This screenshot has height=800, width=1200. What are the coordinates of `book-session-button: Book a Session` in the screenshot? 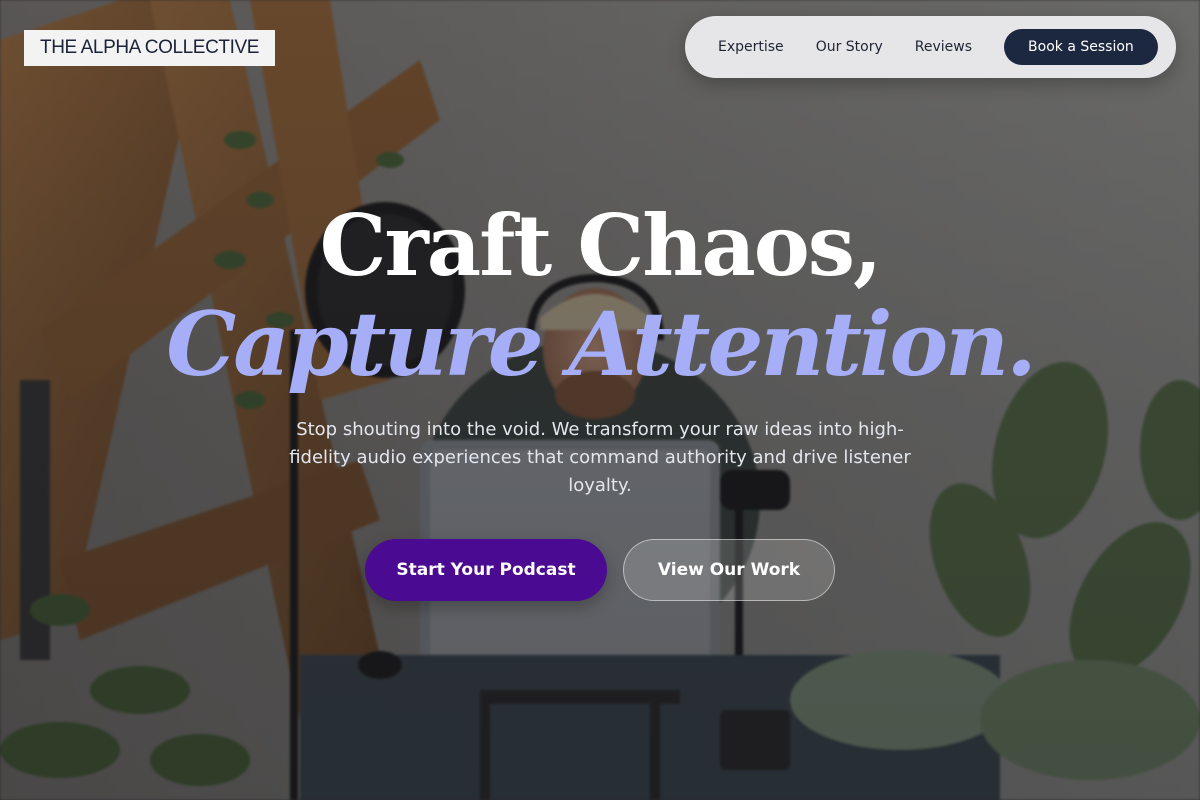 It's located at (1081, 47).